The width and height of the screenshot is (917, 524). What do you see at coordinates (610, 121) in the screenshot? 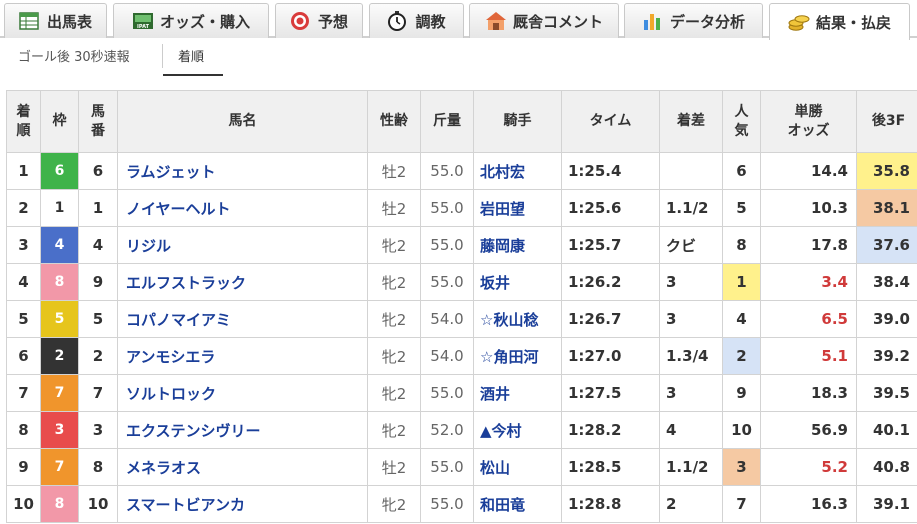
I see `header-time: タイム` at bounding box center [610, 121].